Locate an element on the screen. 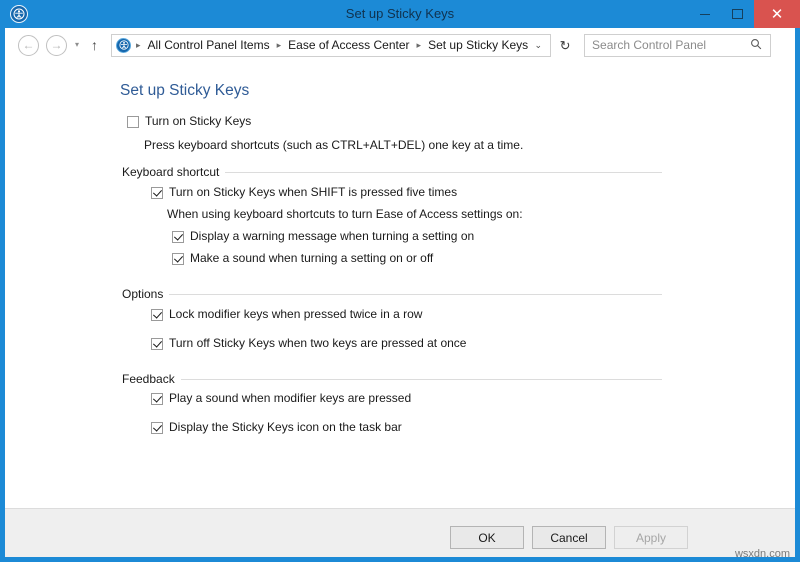 The height and width of the screenshot is (562, 800). group-options: Options is located at coordinates (392, 294).